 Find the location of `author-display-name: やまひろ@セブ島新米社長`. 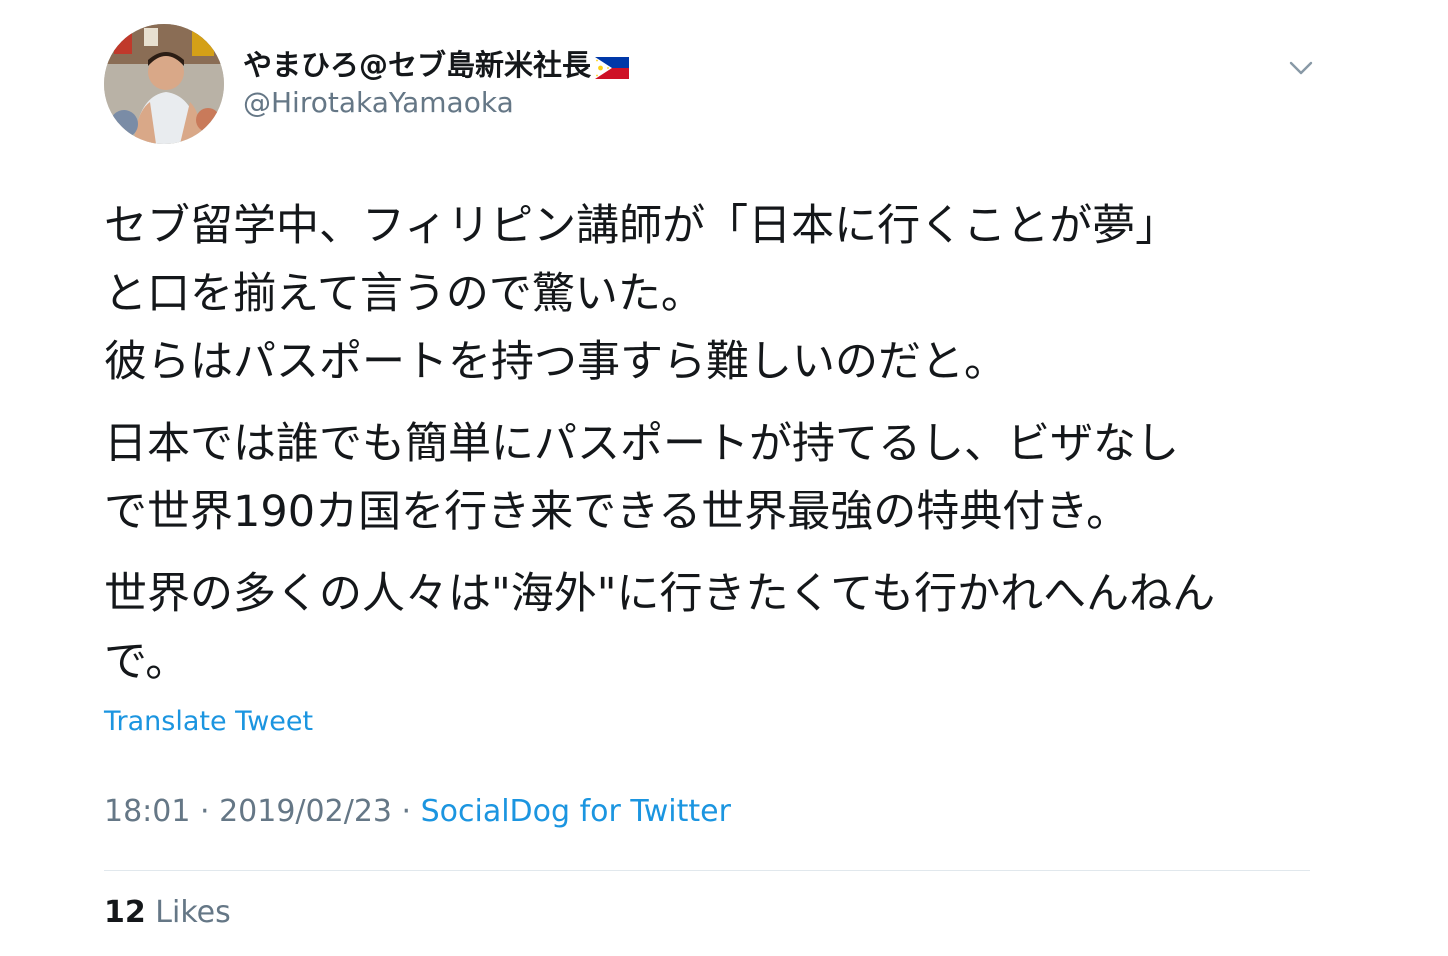

author-display-name: やまひろ@セブ島新米社長 is located at coordinates (417, 65).